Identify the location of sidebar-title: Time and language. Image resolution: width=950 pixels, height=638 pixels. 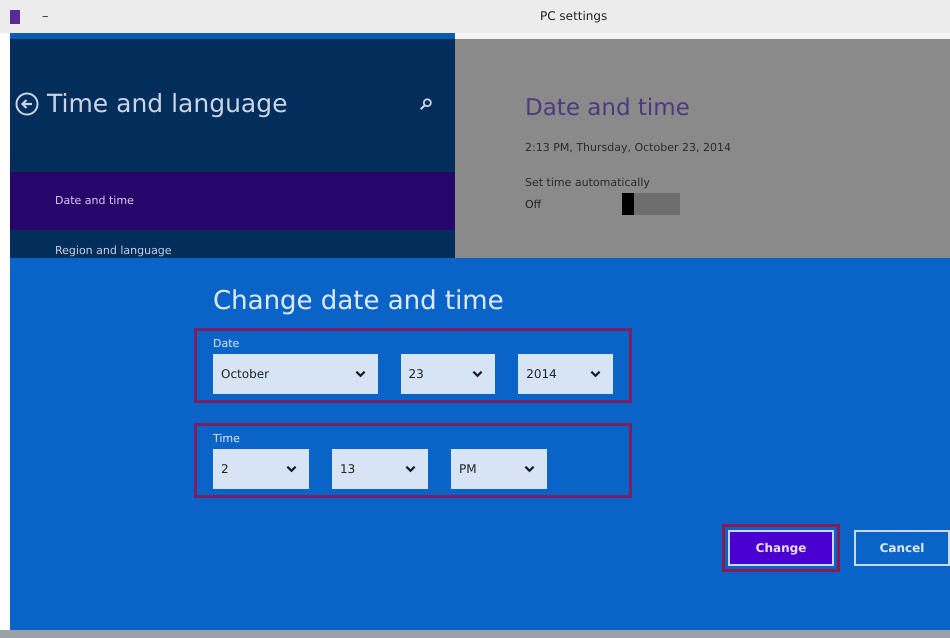
(168, 103).